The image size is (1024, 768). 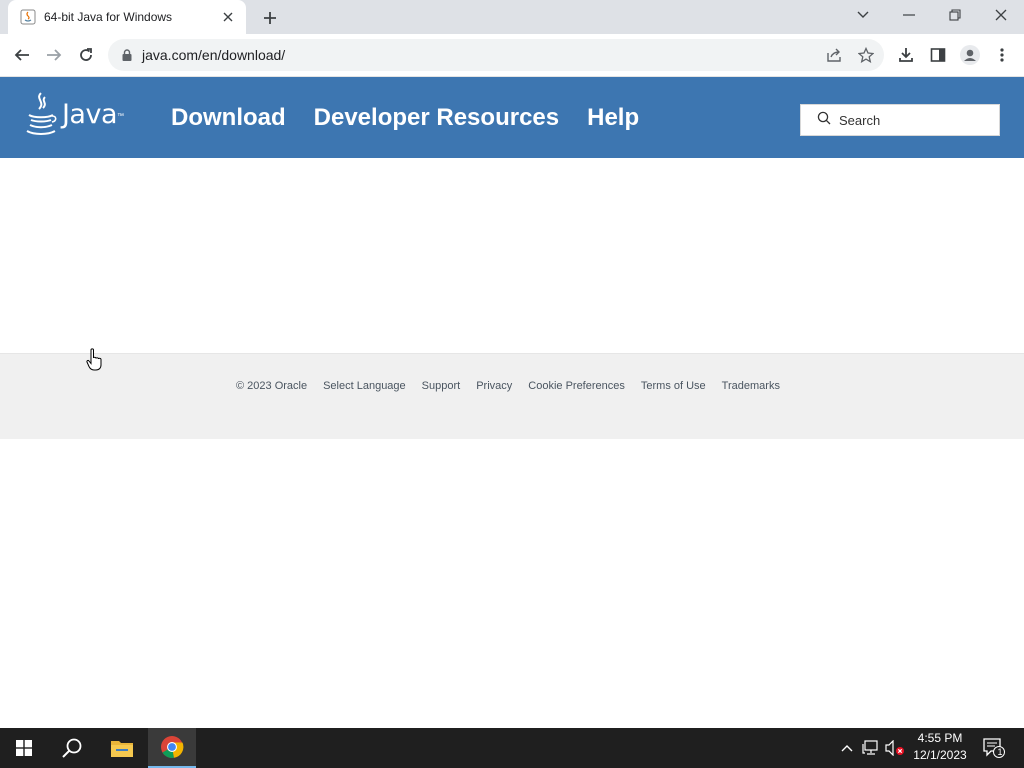 I want to click on network-icon, so click(x=871, y=748).